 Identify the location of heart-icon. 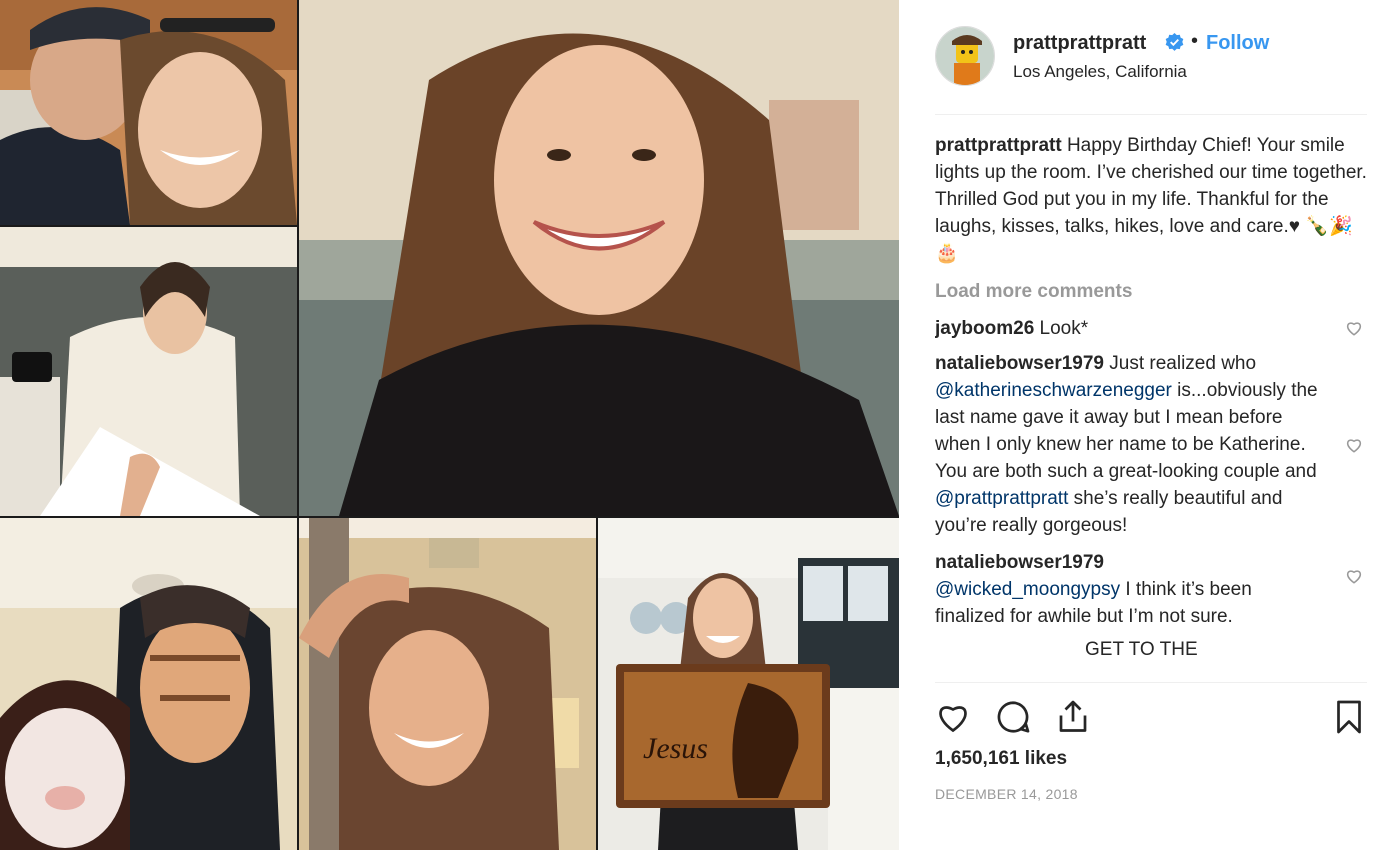
(953, 717).